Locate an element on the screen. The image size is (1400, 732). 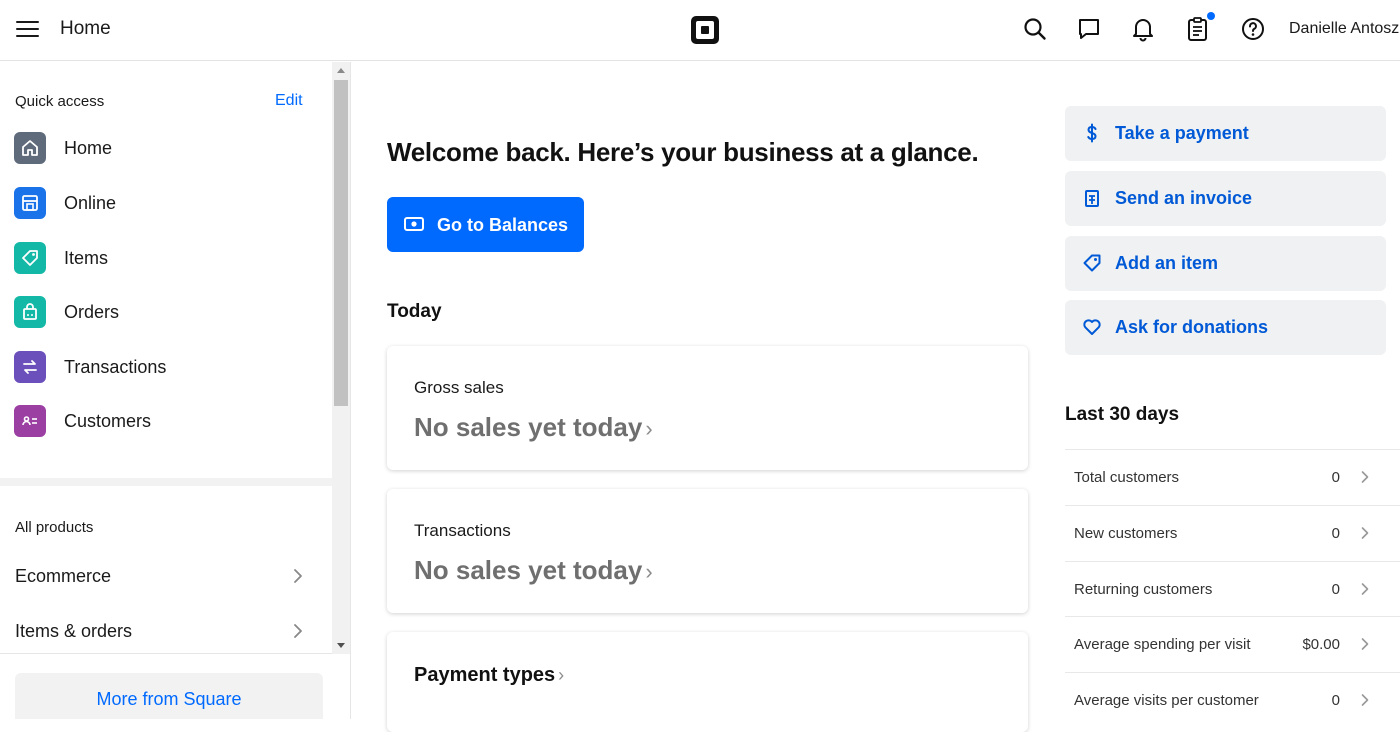
sidebar-item-label: Ecommerce is located at coordinates (63, 576).